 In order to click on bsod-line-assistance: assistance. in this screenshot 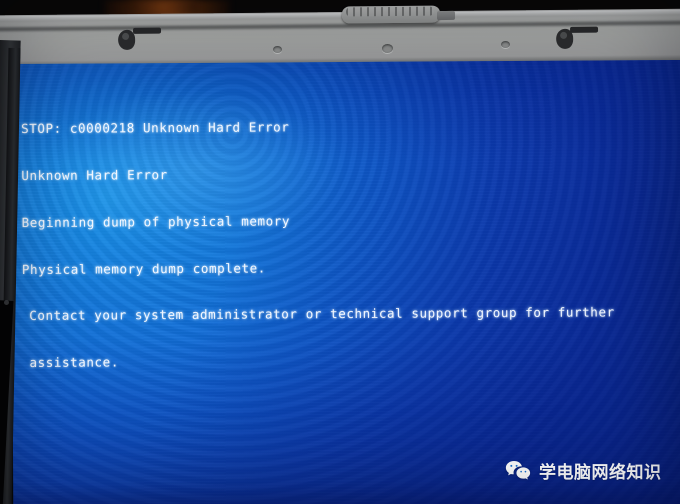, I will do `click(74, 362)`.